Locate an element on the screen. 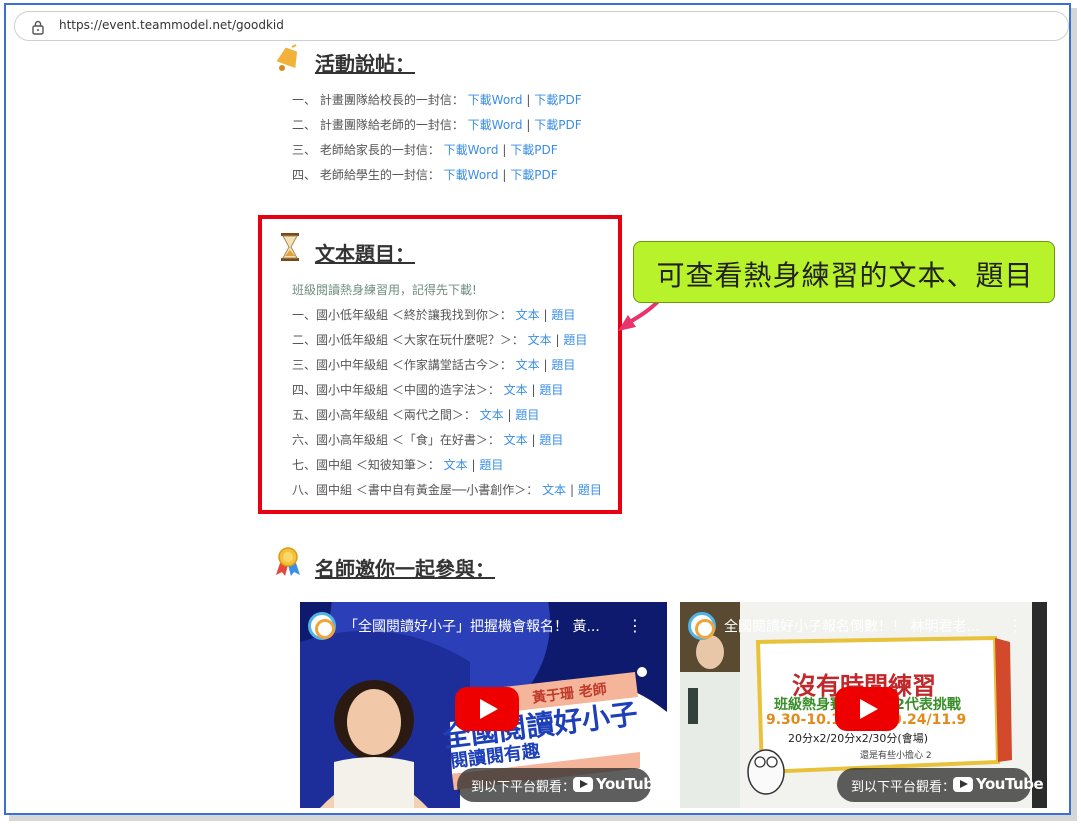 The height and width of the screenshot is (827, 1081). thumbnail-caption: 20分x2/20分x2/30分(會場) is located at coordinates (858, 738).